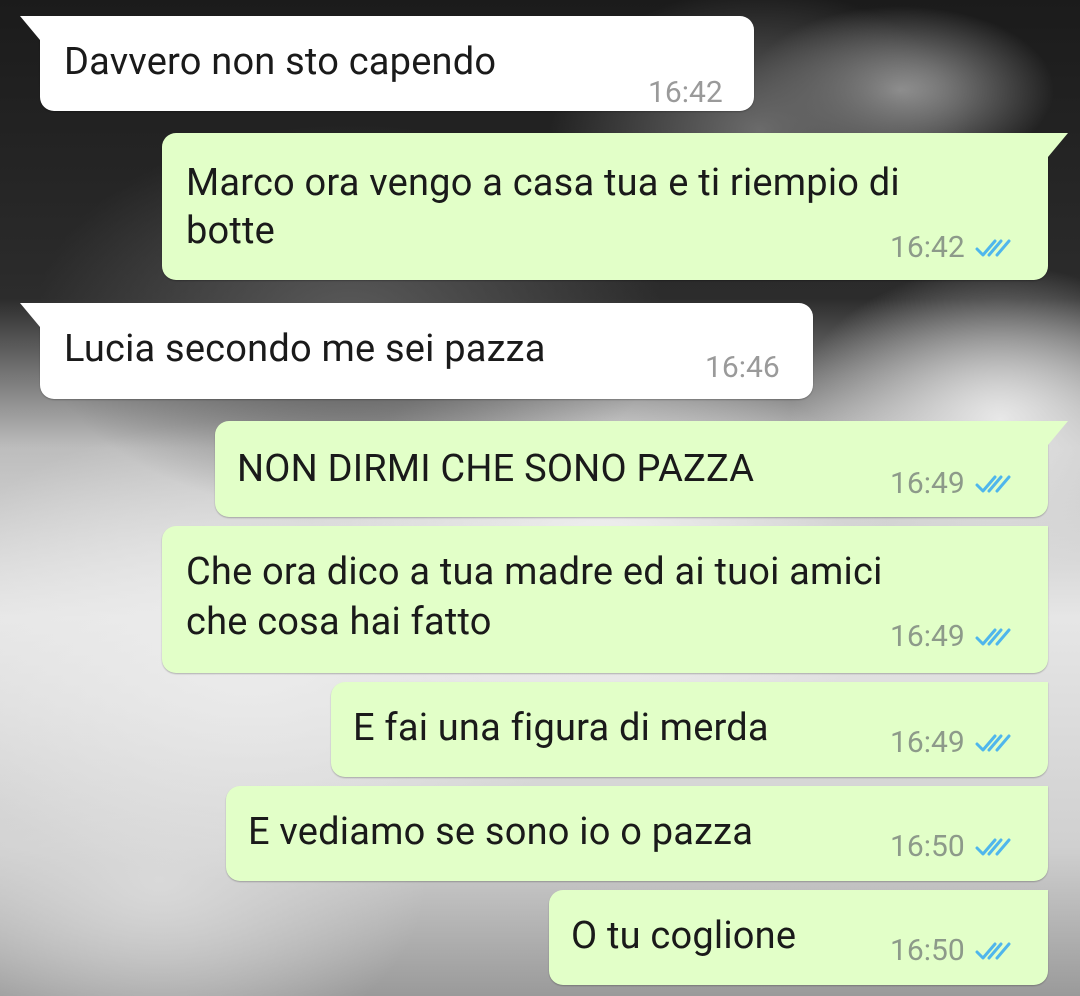 Image resolution: width=1080 pixels, height=996 pixels. What do you see at coordinates (561, 728) in the screenshot?
I see `message-text: E fai una figura di merda` at bounding box center [561, 728].